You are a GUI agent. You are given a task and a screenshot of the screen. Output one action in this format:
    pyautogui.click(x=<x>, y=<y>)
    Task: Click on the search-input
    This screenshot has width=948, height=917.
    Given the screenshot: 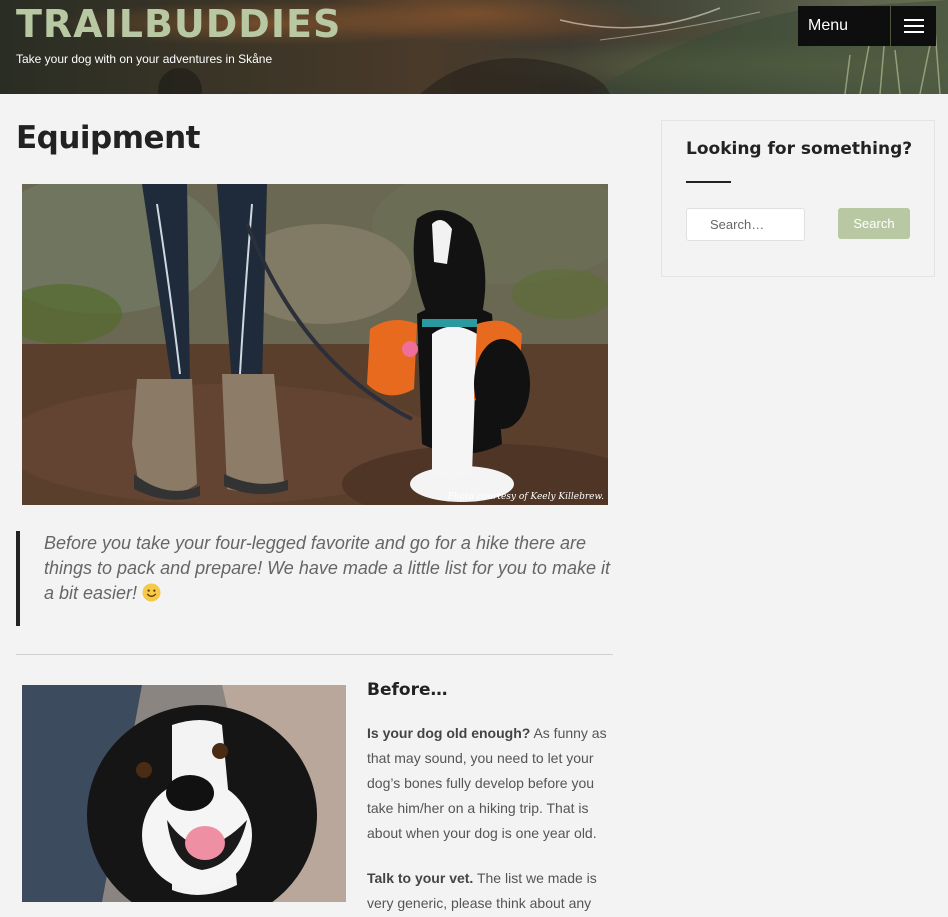 What is the action you would take?
    pyautogui.click(x=745, y=224)
    